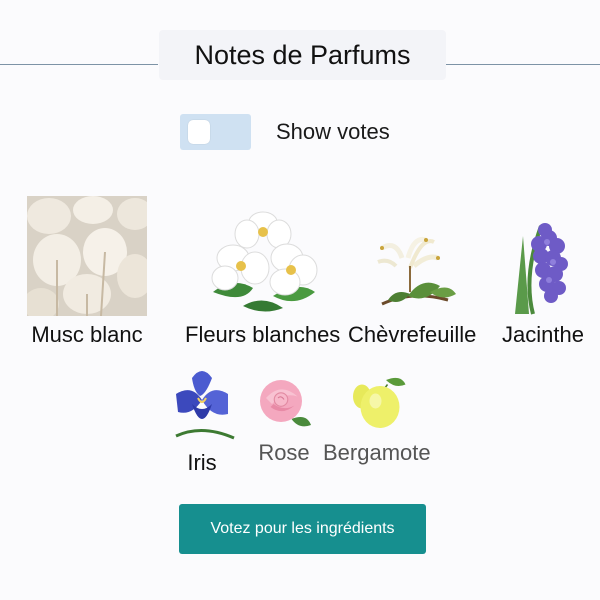 This screenshot has height=600, width=600. I want to click on note-label: Rose, so click(284, 452).